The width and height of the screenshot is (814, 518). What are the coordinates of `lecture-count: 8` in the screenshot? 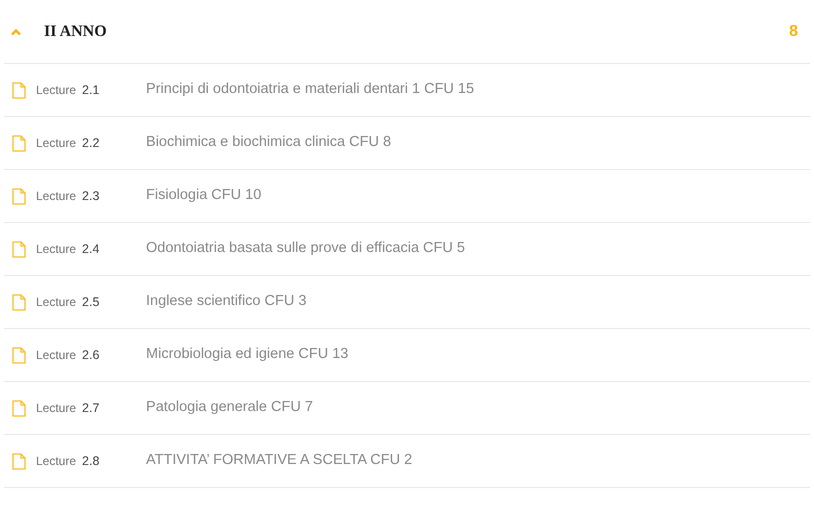 It's located at (793, 32).